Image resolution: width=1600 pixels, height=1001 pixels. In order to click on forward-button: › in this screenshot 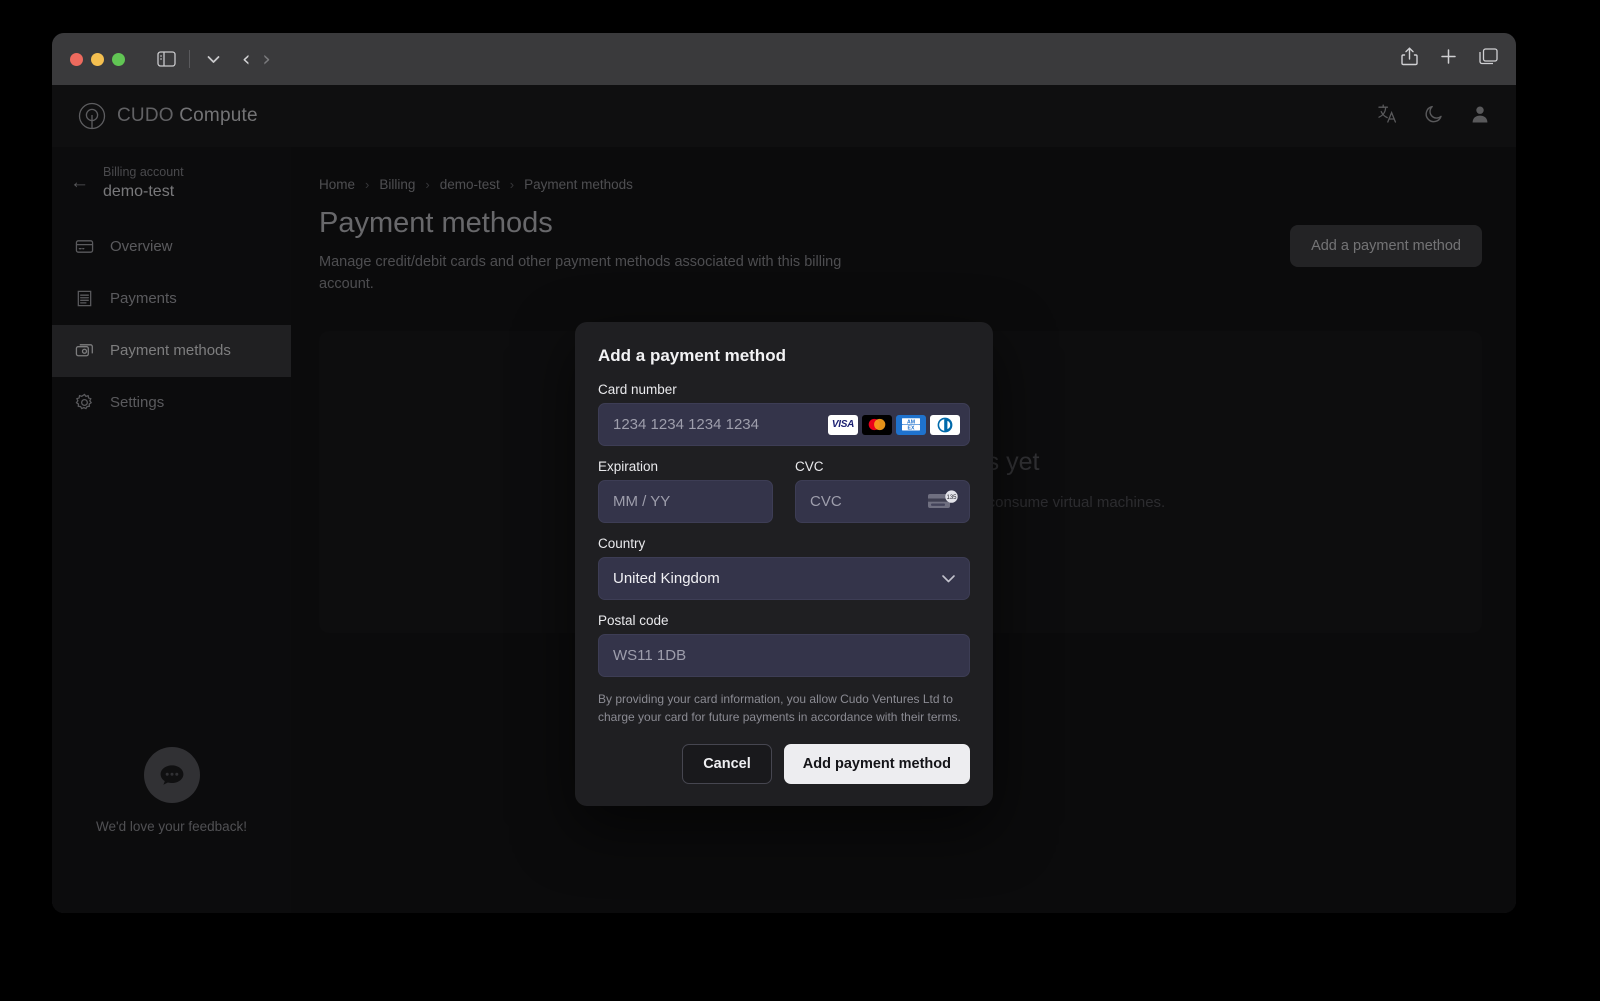, I will do `click(266, 59)`.